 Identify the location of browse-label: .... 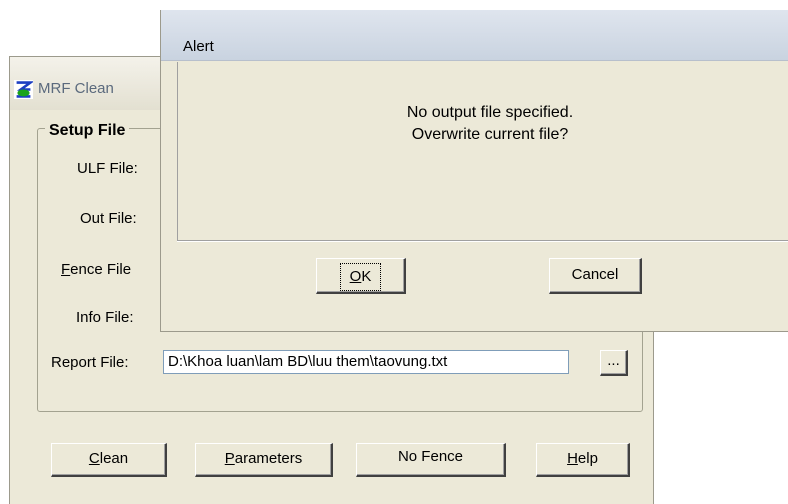
(613, 360).